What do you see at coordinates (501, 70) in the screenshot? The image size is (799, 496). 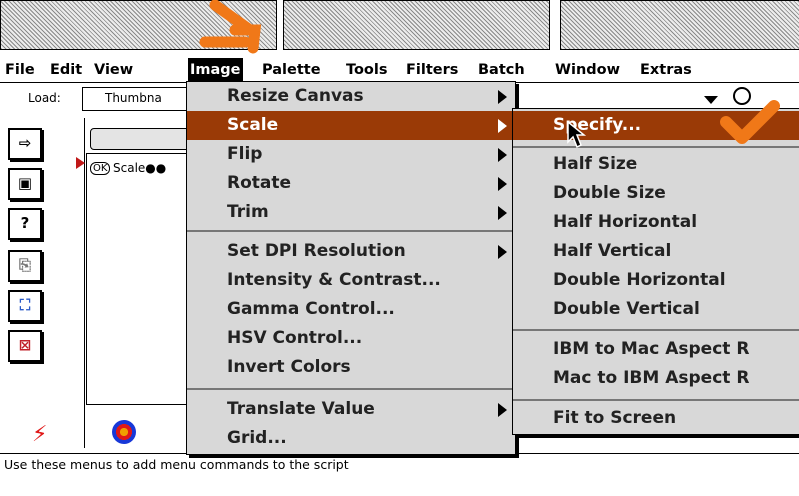 I see `menu-batch: Batch` at bounding box center [501, 70].